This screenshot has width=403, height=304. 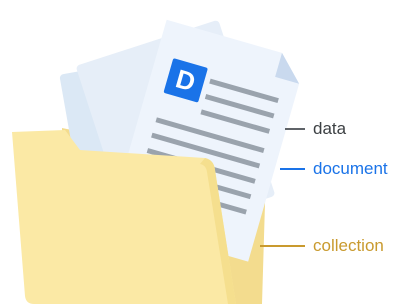 I want to click on document-label: document, so click(x=350, y=168).